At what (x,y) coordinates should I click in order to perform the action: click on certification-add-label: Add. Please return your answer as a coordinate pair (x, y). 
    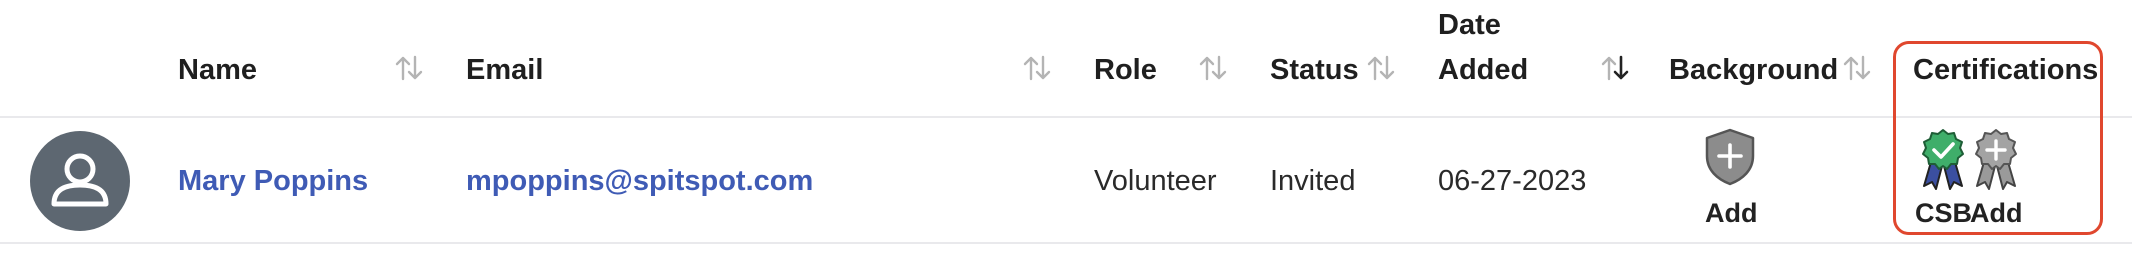
    Looking at the image, I should click on (1996, 213).